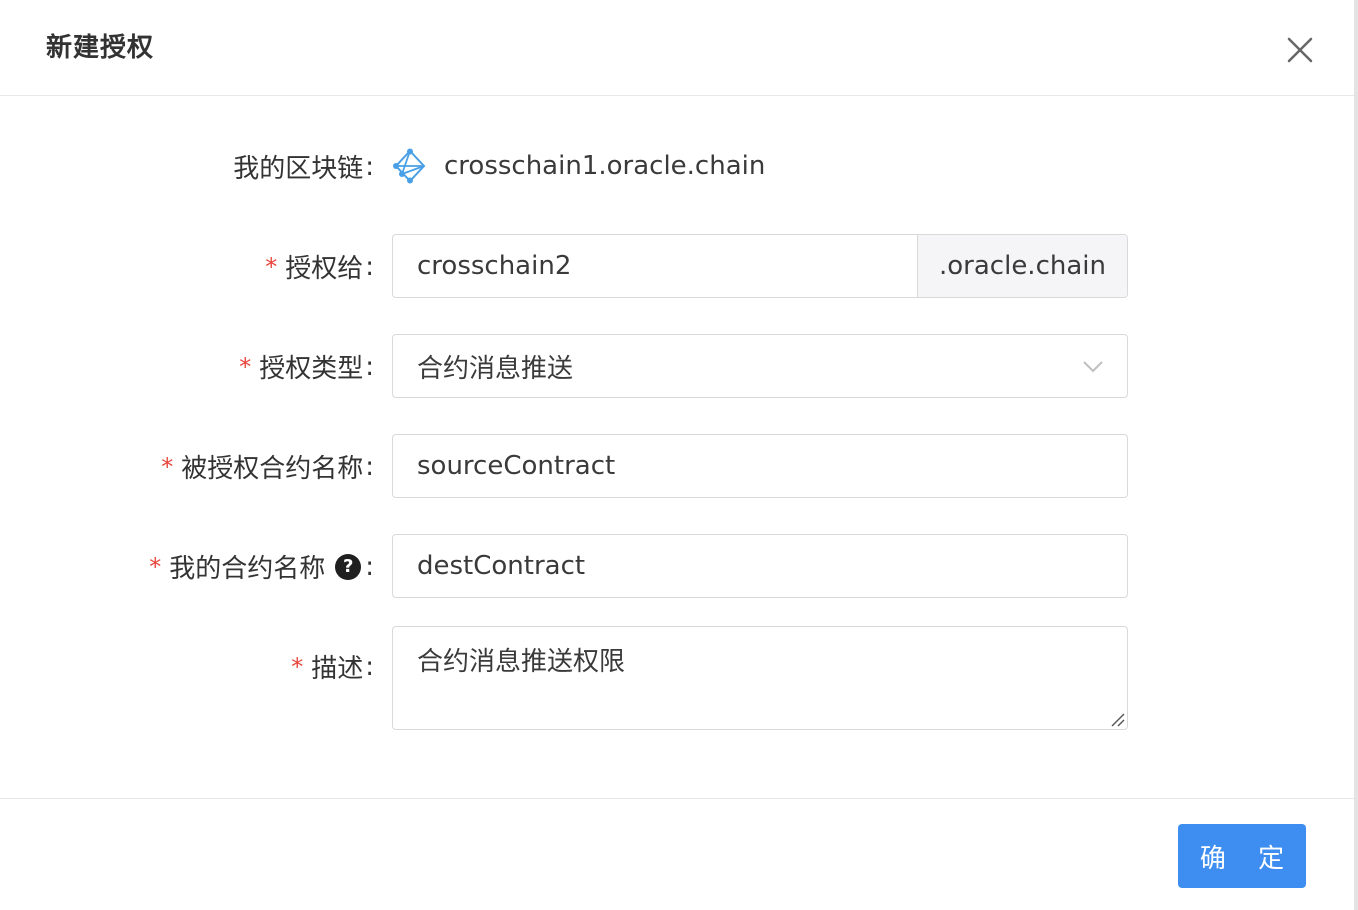 Image resolution: width=1358 pixels, height=910 pixels. What do you see at coordinates (1242, 856) in the screenshot?
I see `confirm-button: 确 定` at bounding box center [1242, 856].